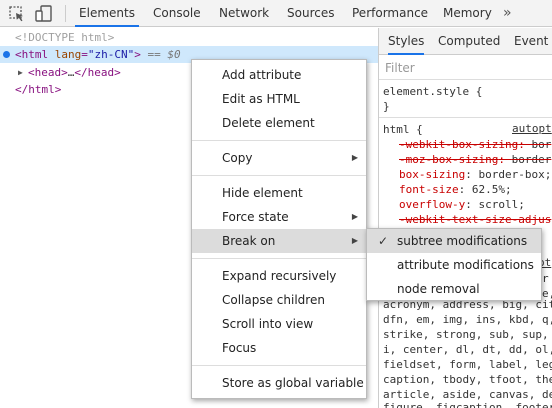 This screenshot has width=552, height=408. What do you see at coordinates (65, 37) in the screenshot?
I see `doctype-text: <!DOCTYPE html>` at bounding box center [65, 37].